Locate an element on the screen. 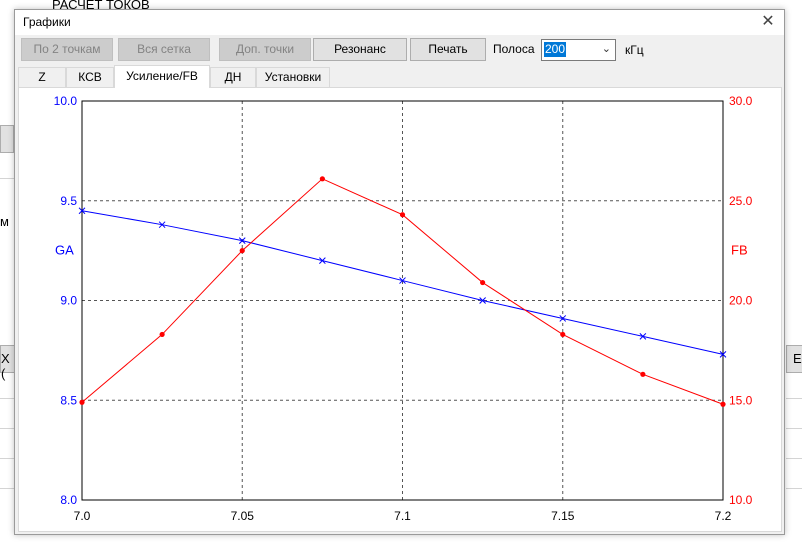  right-tick-label: 30.0 is located at coordinates (741, 101).